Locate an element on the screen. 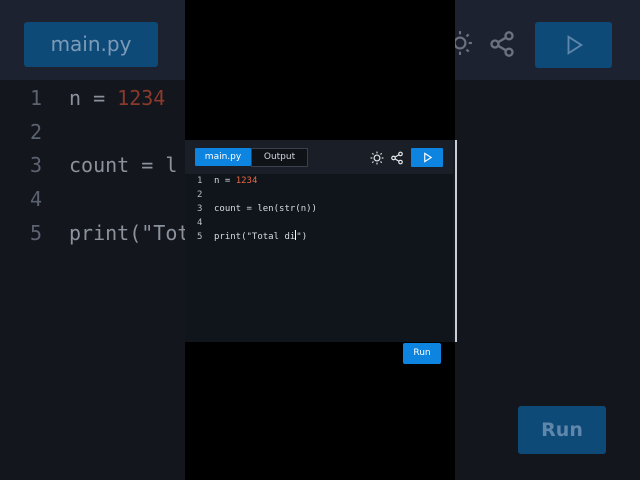 The height and width of the screenshot is (480, 640). line-number: 4 is located at coordinates (200, 223).